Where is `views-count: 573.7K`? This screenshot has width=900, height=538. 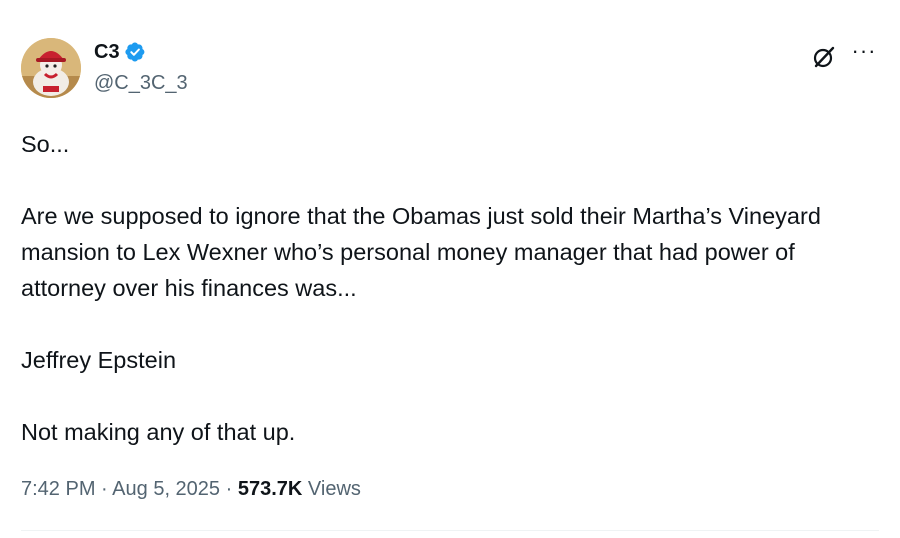 views-count: 573.7K is located at coordinates (270, 489).